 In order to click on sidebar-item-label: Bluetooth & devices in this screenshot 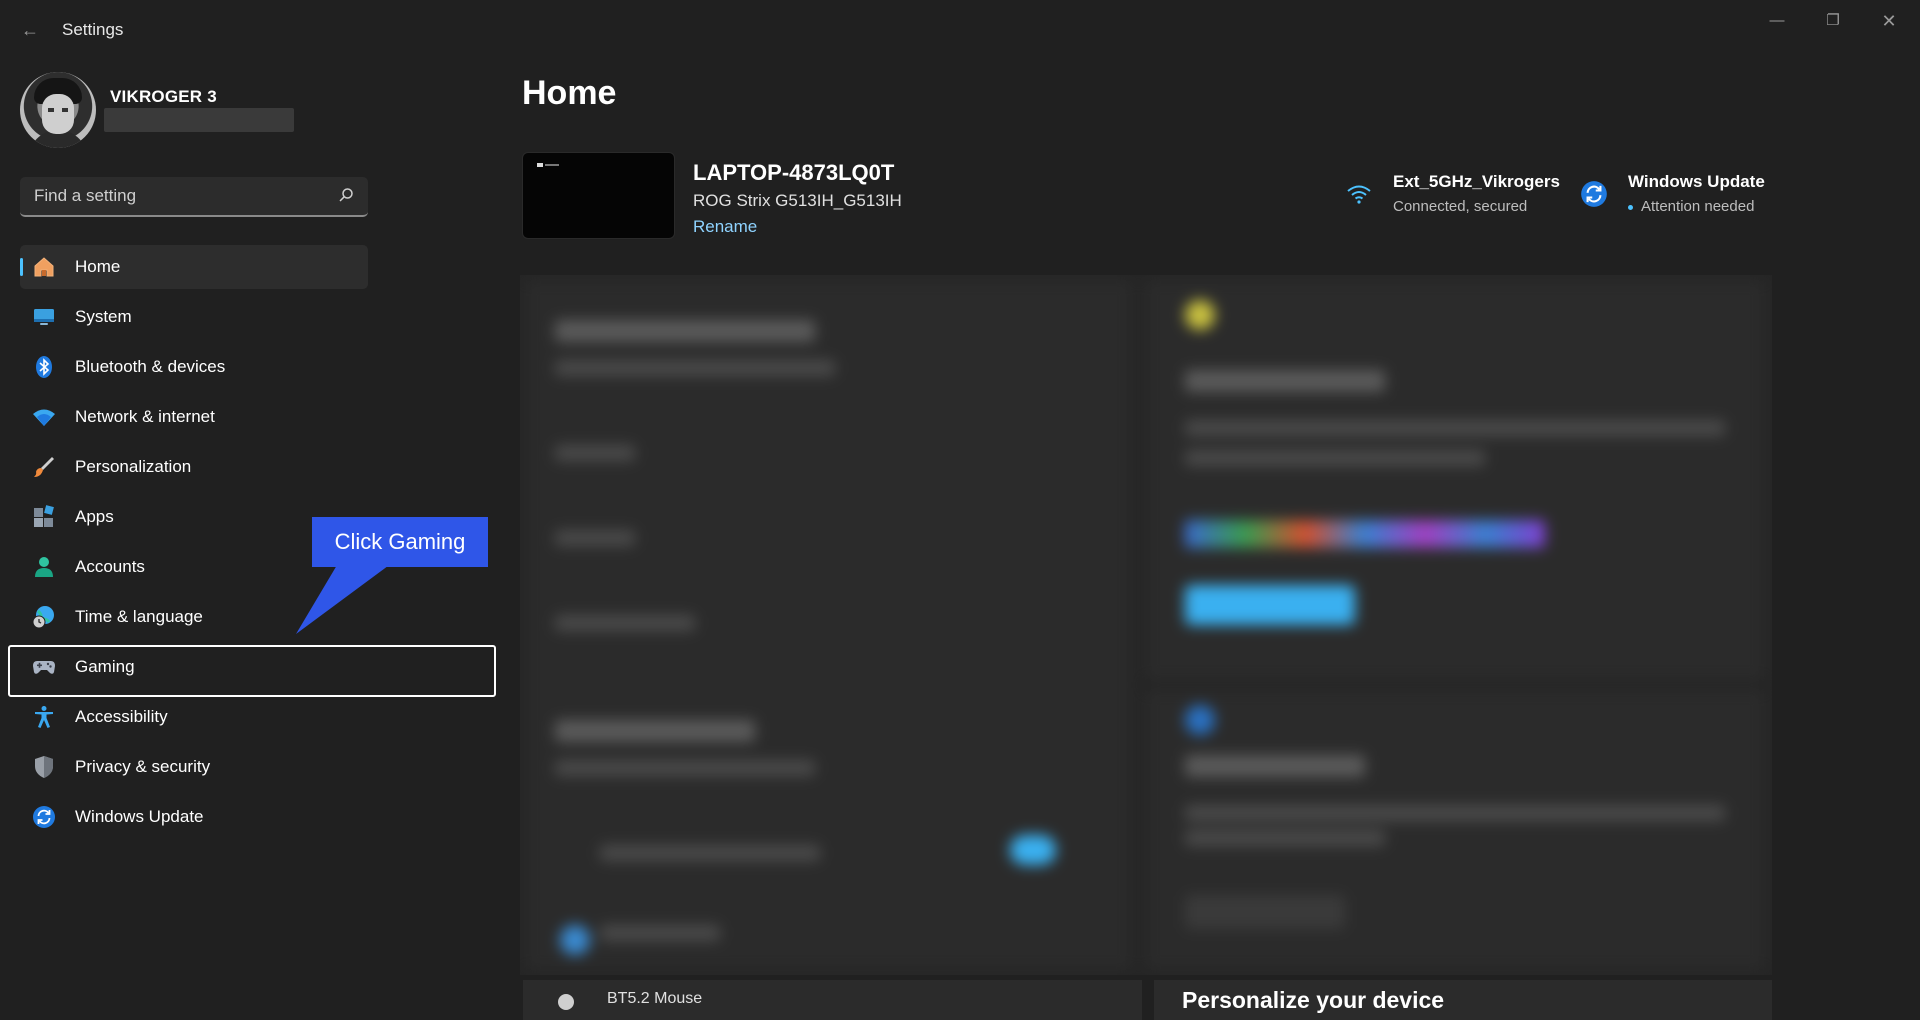, I will do `click(150, 366)`.